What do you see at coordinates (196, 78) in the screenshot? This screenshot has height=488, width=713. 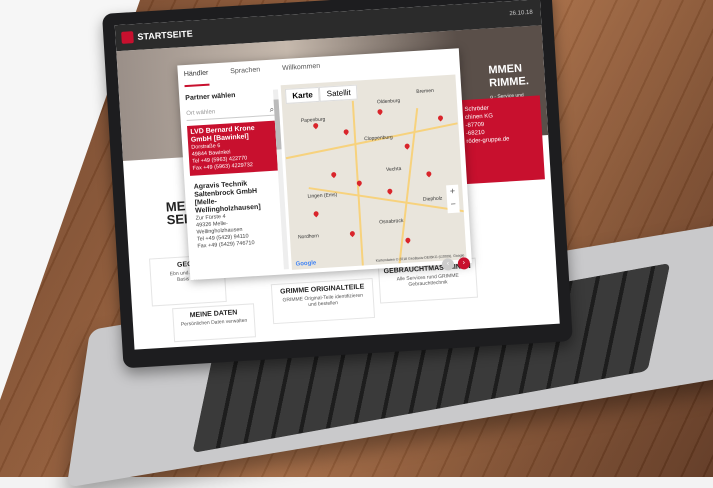 I see `tab-haendler: Händler` at bounding box center [196, 78].